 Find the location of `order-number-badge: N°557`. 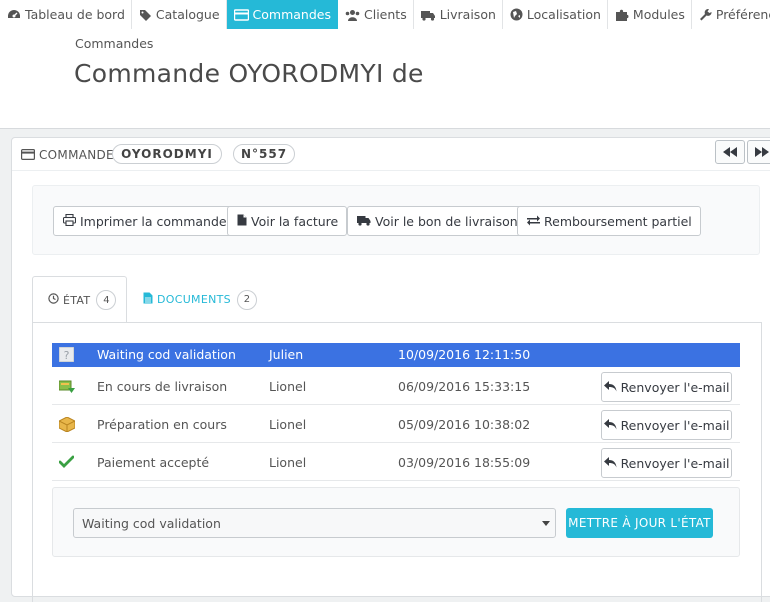

order-number-badge: N°557 is located at coordinates (264, 154).